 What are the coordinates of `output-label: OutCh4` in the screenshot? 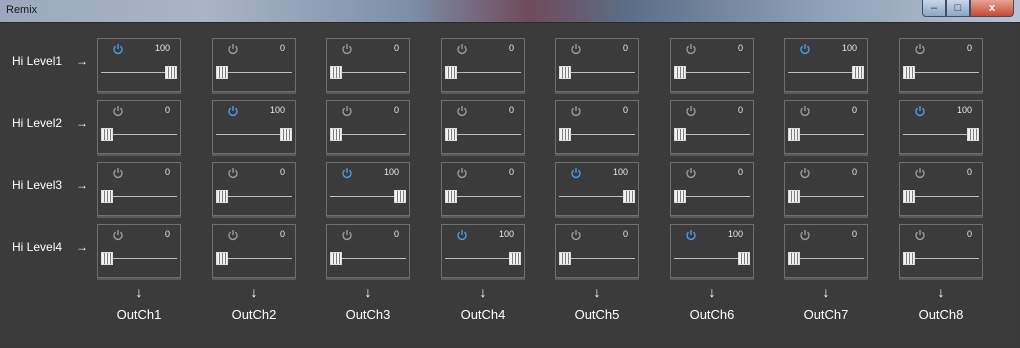 It's located at (483, 314).